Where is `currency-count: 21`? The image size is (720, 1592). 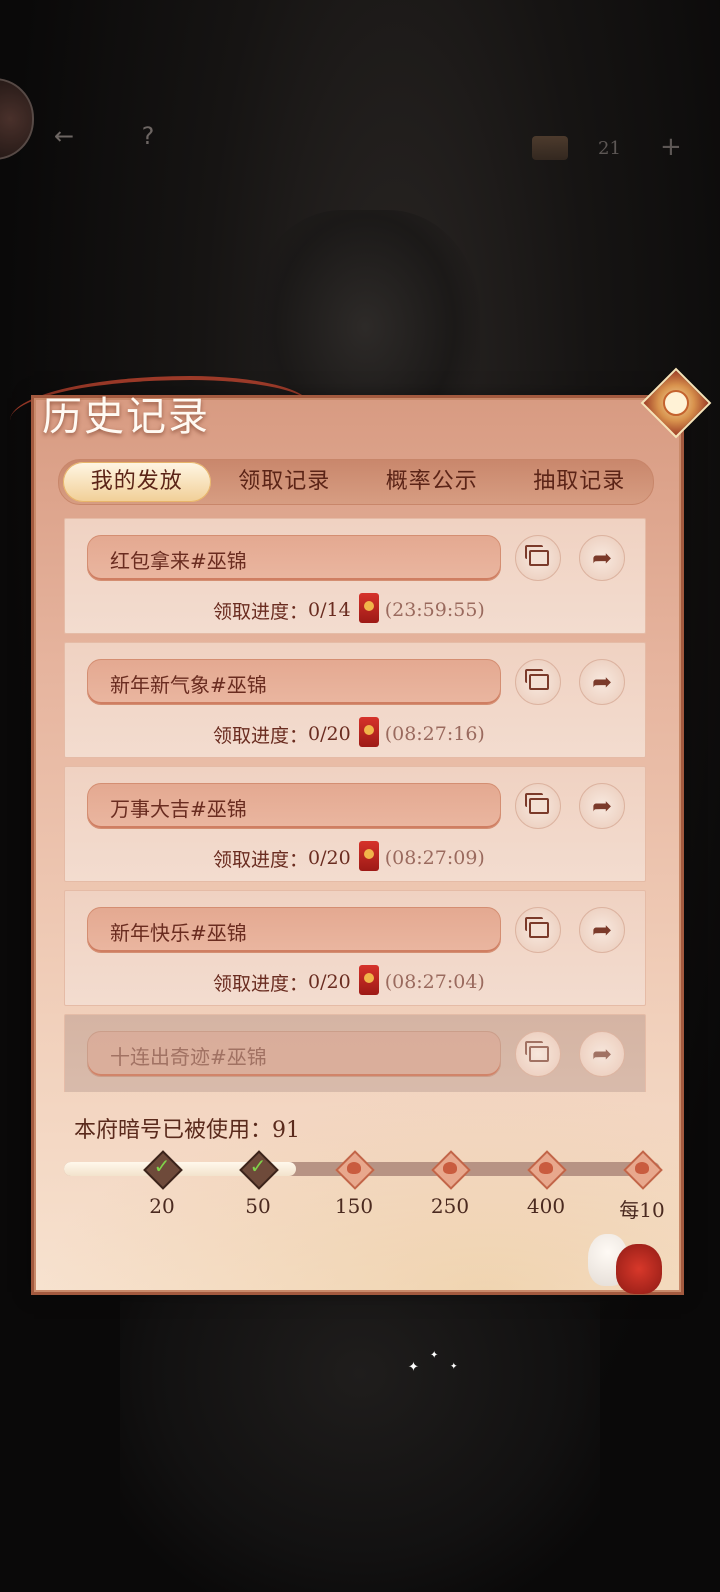
currency-count: 21 is located at coordinates (609, 148).